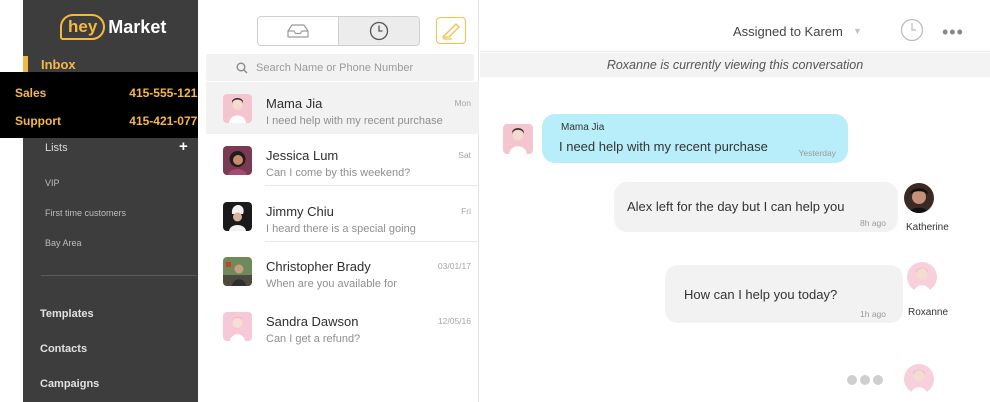  I want to click on inbox-tray-icon, so click(298, 31).